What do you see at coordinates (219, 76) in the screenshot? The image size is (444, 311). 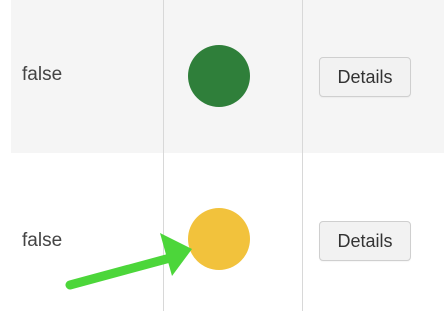 I see `status-indicator-green` at bounding box center [219, 76].